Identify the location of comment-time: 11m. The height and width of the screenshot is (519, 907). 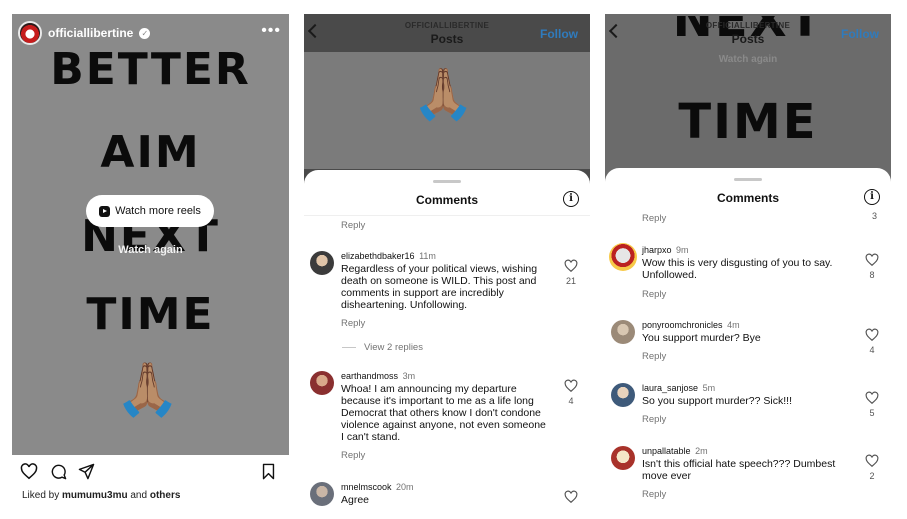
(427, 256).